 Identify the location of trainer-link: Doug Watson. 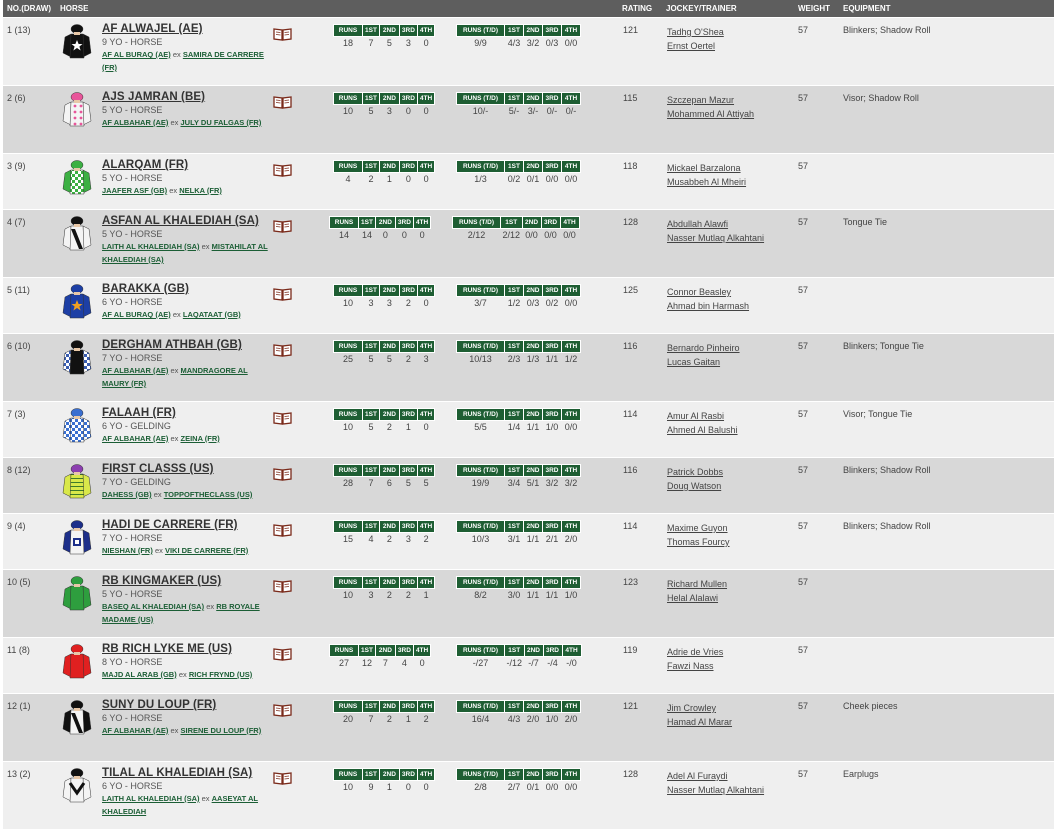
(695, 486).